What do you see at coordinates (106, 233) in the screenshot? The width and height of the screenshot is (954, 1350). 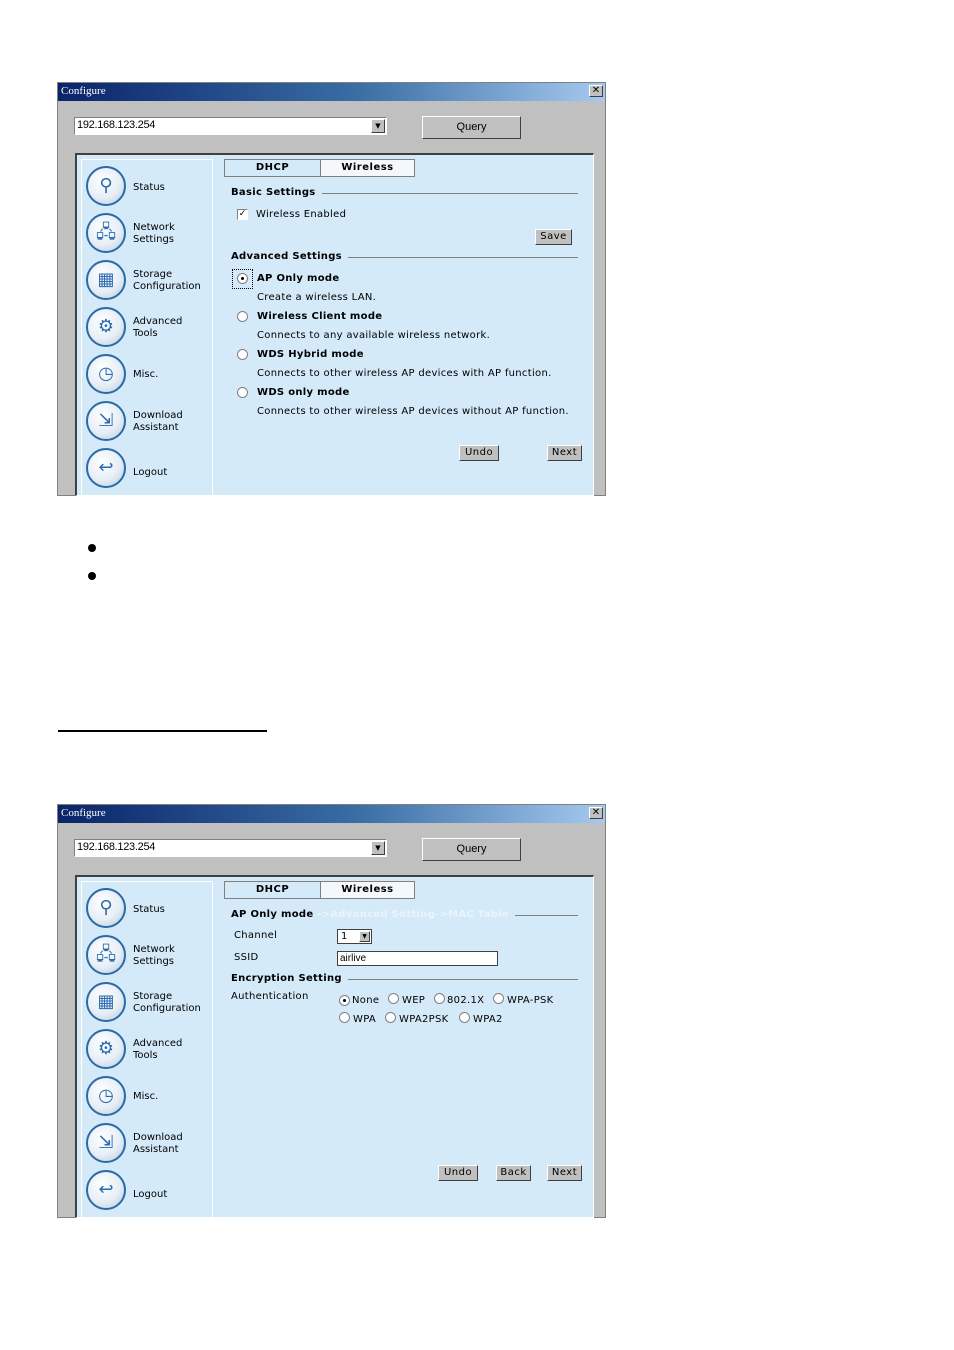 I see `network-icon: 🖧` at bounding box center [106, 233].